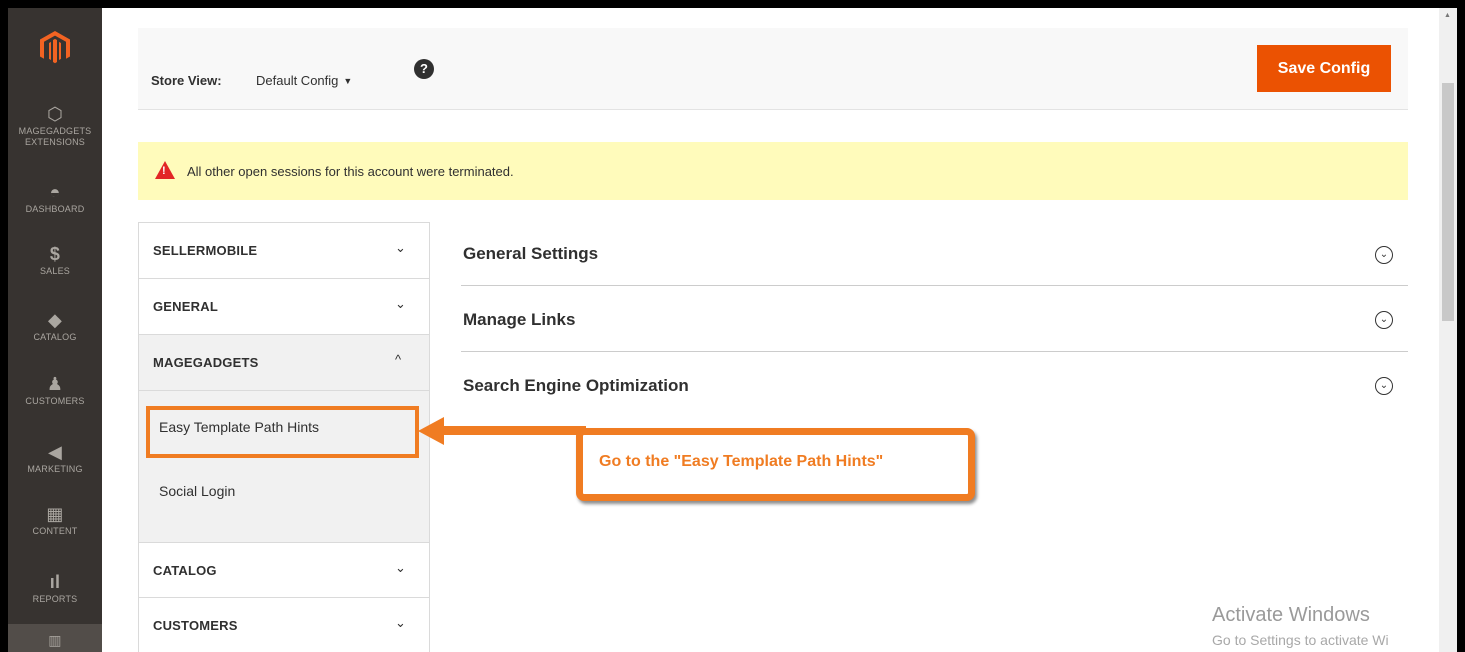  I want to click on section-title: Search Engine Optimization, so click(576, 385).